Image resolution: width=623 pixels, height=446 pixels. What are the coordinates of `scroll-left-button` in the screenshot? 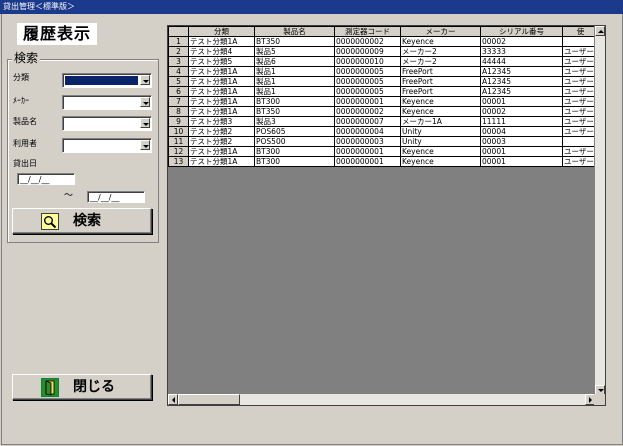 It's located at (173, 399).